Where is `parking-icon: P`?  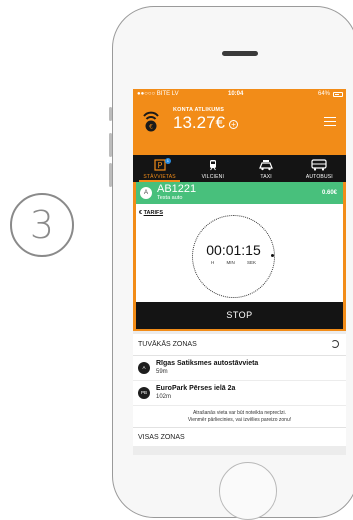
parking-icon: P is located at coordinates (160, 165).